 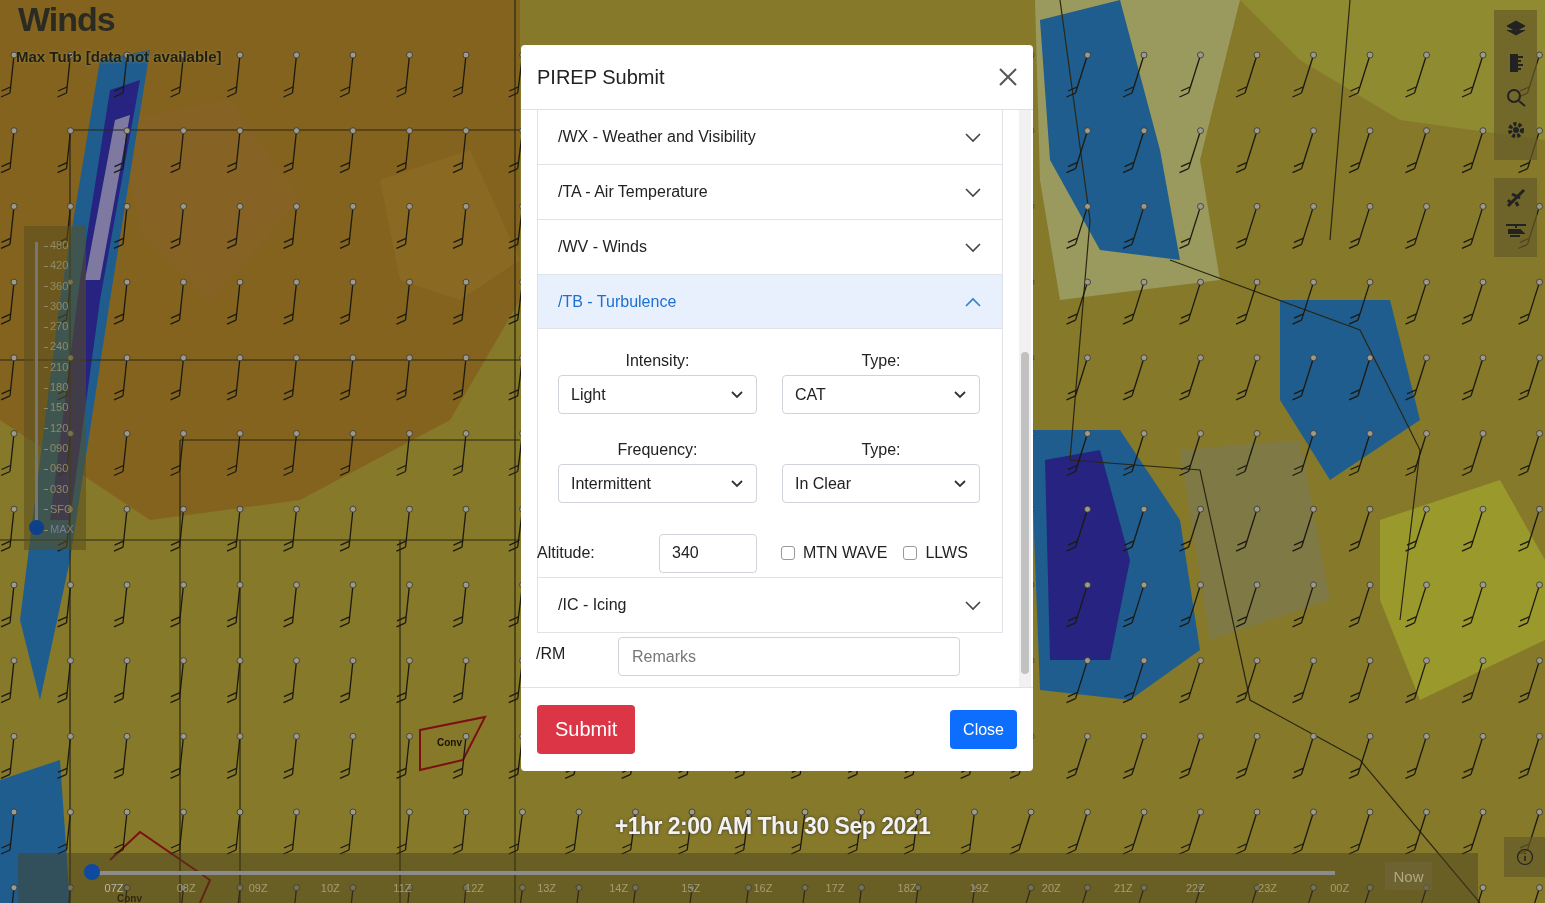 What do you see at coordinates (1123, 888) in the screenshot?
I see `hour-label: 21Z` at bounding box center [1123, 888].